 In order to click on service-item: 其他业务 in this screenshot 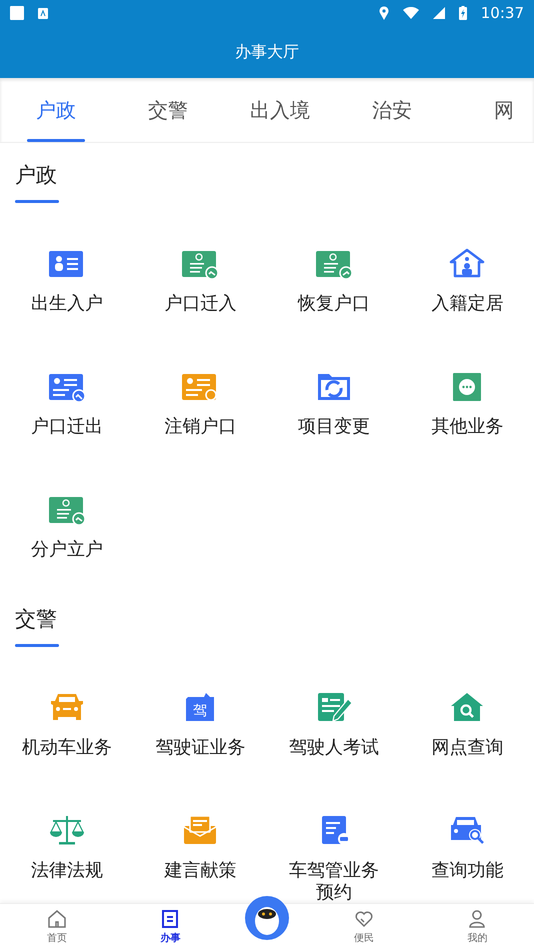, I will do `click(467, 418)`.